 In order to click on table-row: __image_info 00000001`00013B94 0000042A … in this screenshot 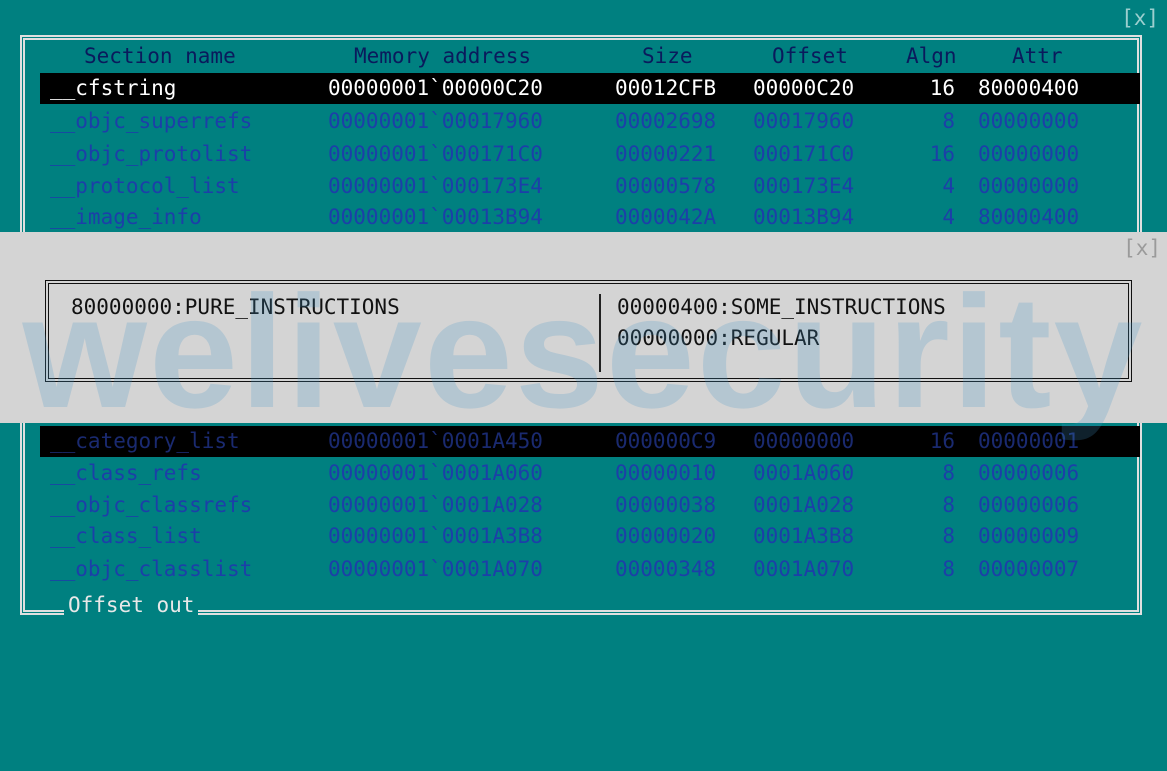, I will do `click(590, 217)`.